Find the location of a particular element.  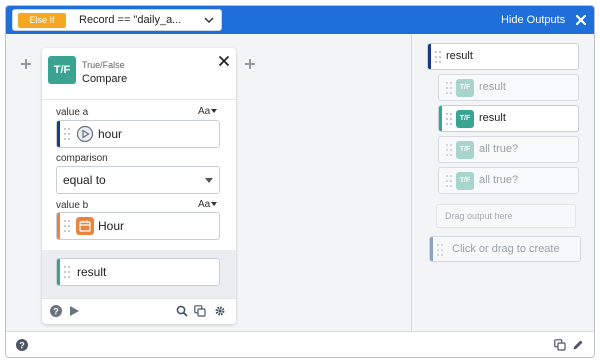

result-zone: result is located at coordinates (139, 274).